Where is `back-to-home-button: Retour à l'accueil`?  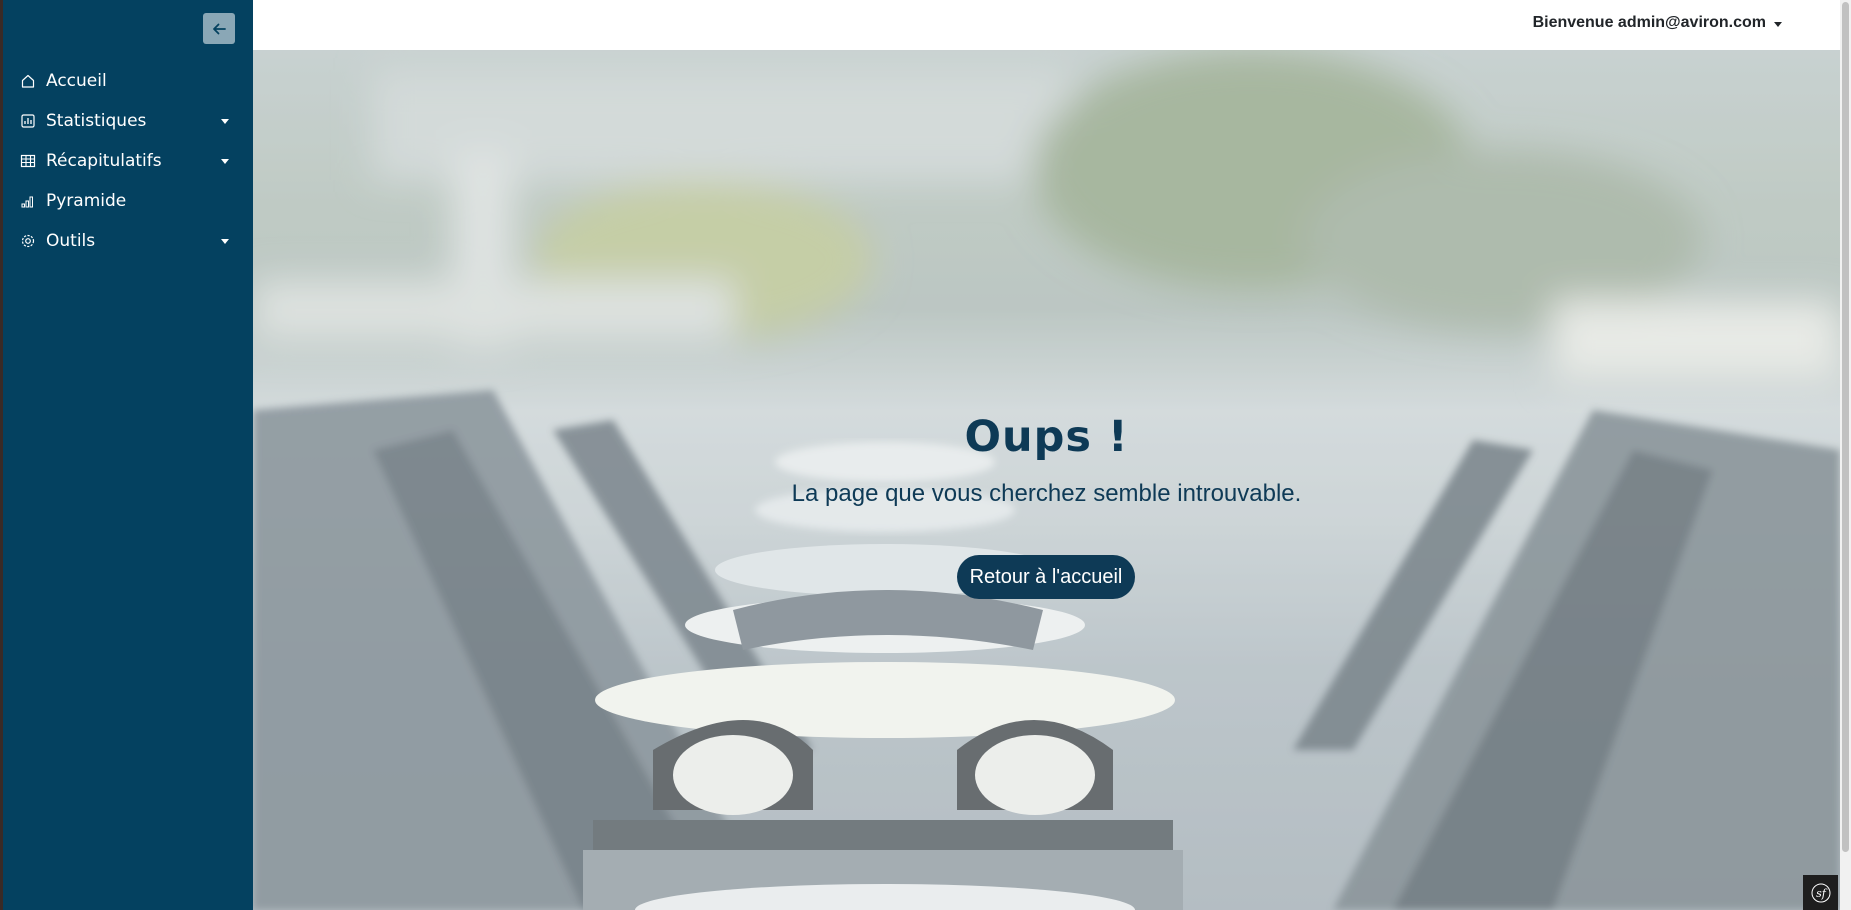 back-to-home-button: Retour à l'accueil is located at coordinates (1046, 577).